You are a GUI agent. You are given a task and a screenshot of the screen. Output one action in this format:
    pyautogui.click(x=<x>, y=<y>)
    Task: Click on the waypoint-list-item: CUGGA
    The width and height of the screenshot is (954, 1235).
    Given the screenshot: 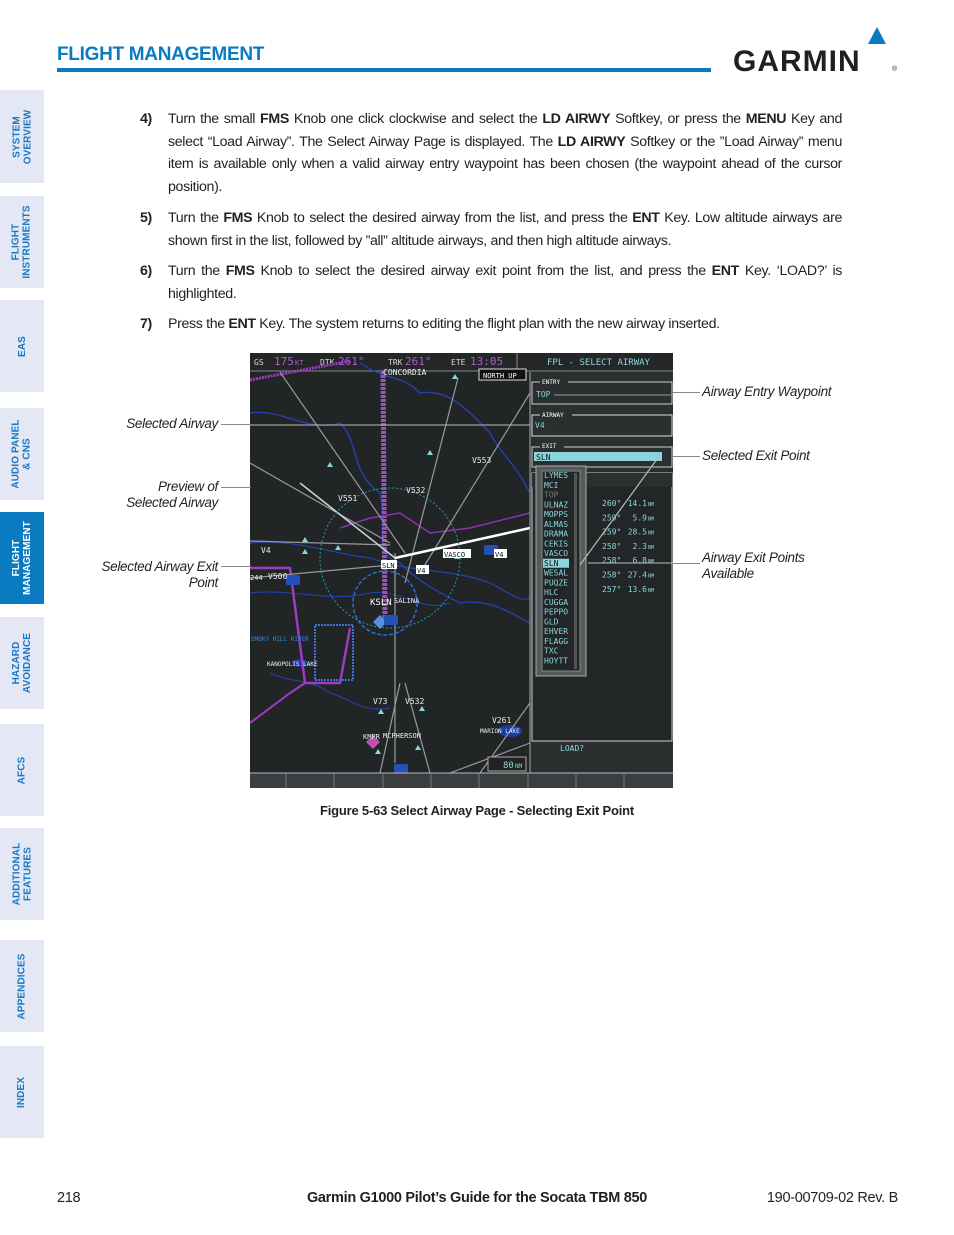 What is the action you would take?
    pyautogui.click(x=556, y=602)
    